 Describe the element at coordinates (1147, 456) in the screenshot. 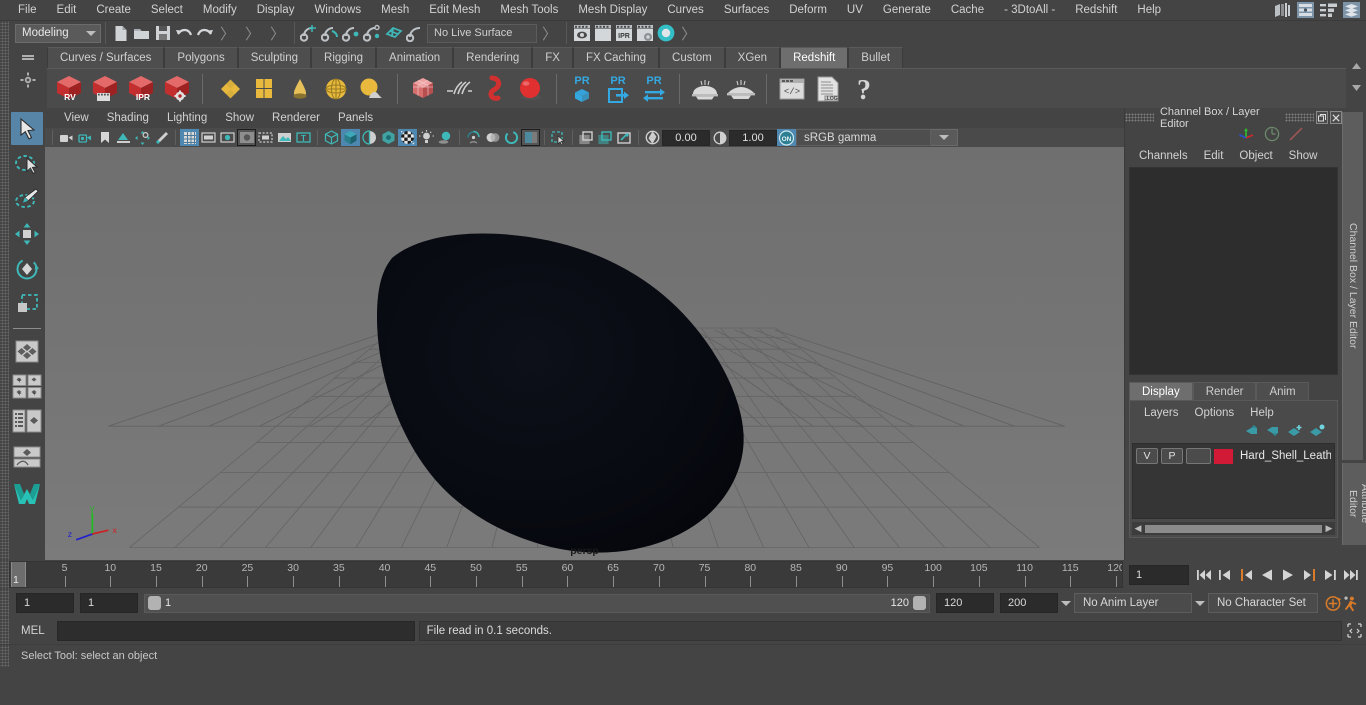

I see `layer-visibility-toggle: V` at that location.